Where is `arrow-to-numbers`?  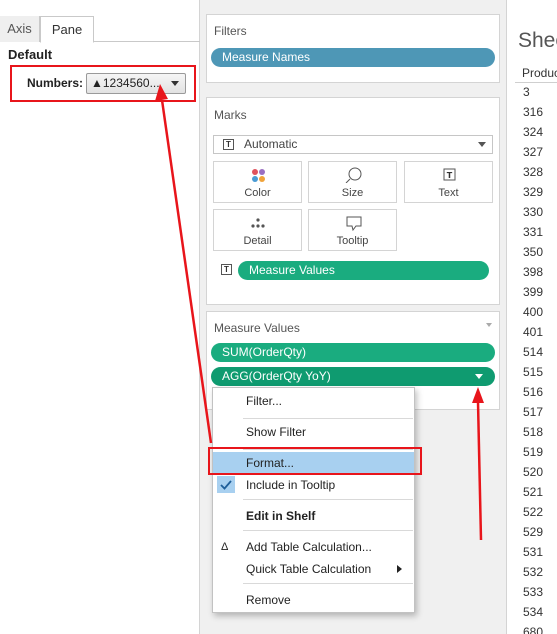 arrow-to-numbers is located at coordinates (186, 271).